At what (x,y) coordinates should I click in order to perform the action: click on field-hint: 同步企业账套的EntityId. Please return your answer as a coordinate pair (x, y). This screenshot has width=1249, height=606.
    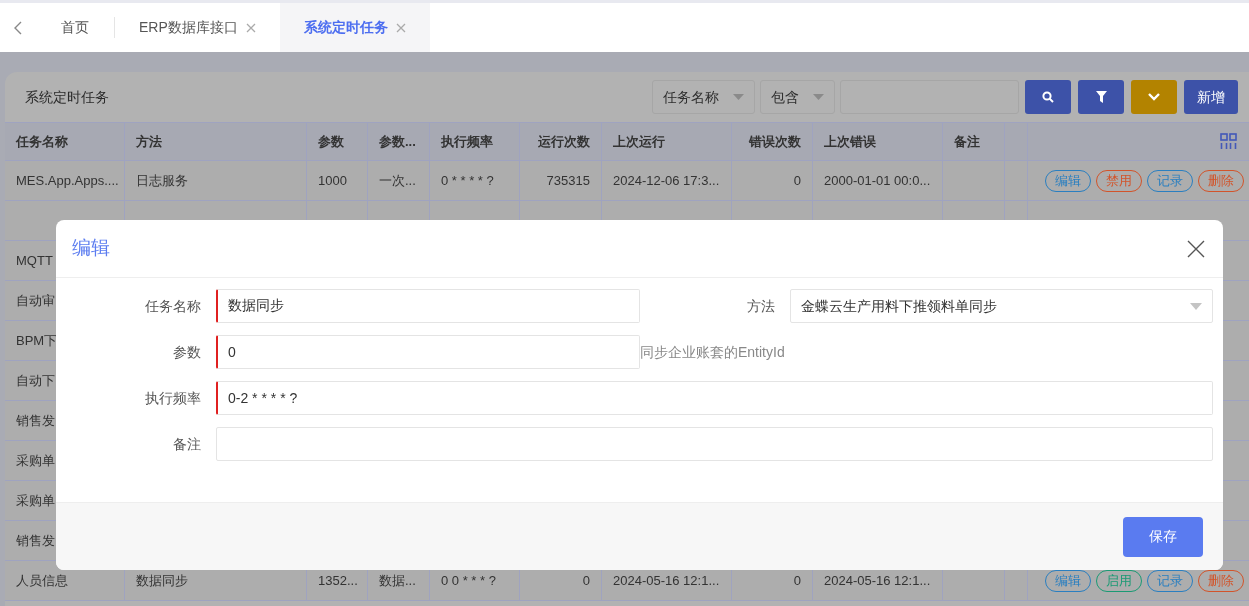
    Looking at the image, I should click on (712, 352).